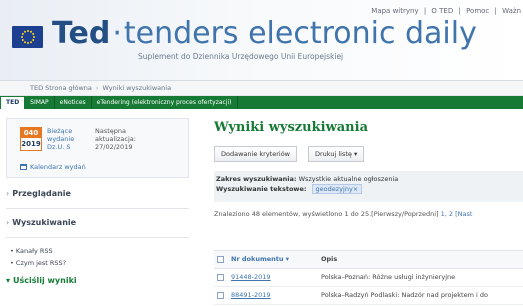  Describe the element at coordinates (13, 102) in the screenshot. I see `tab-ted: TED` at that location.